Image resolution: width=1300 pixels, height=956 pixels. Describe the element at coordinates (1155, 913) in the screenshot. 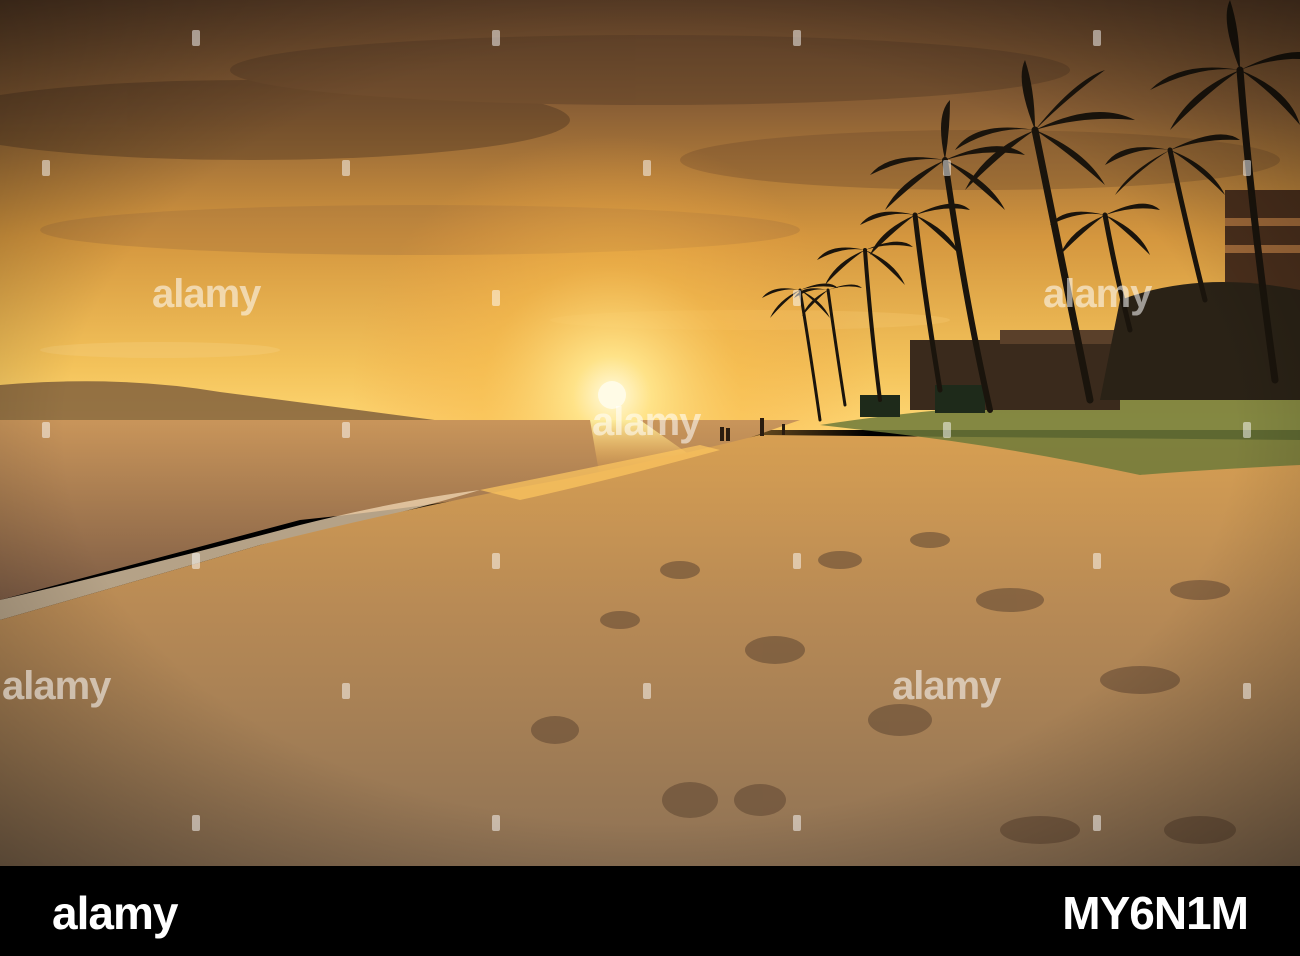

I see `image-id: MY6N1M` at that location.